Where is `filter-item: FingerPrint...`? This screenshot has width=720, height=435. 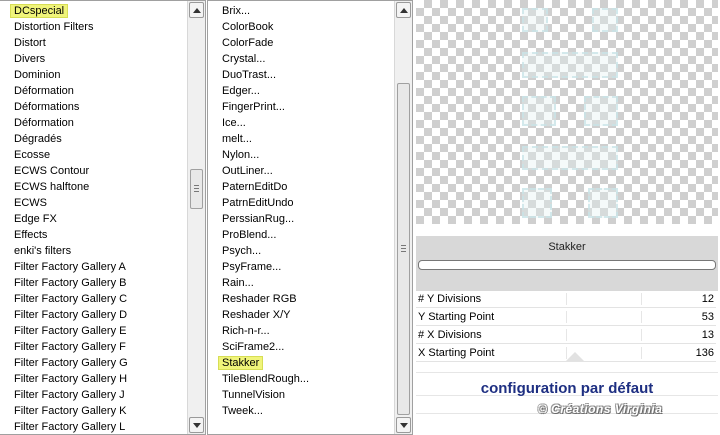 filter-item: FingerPrint... is located at coordinates (301, 107).